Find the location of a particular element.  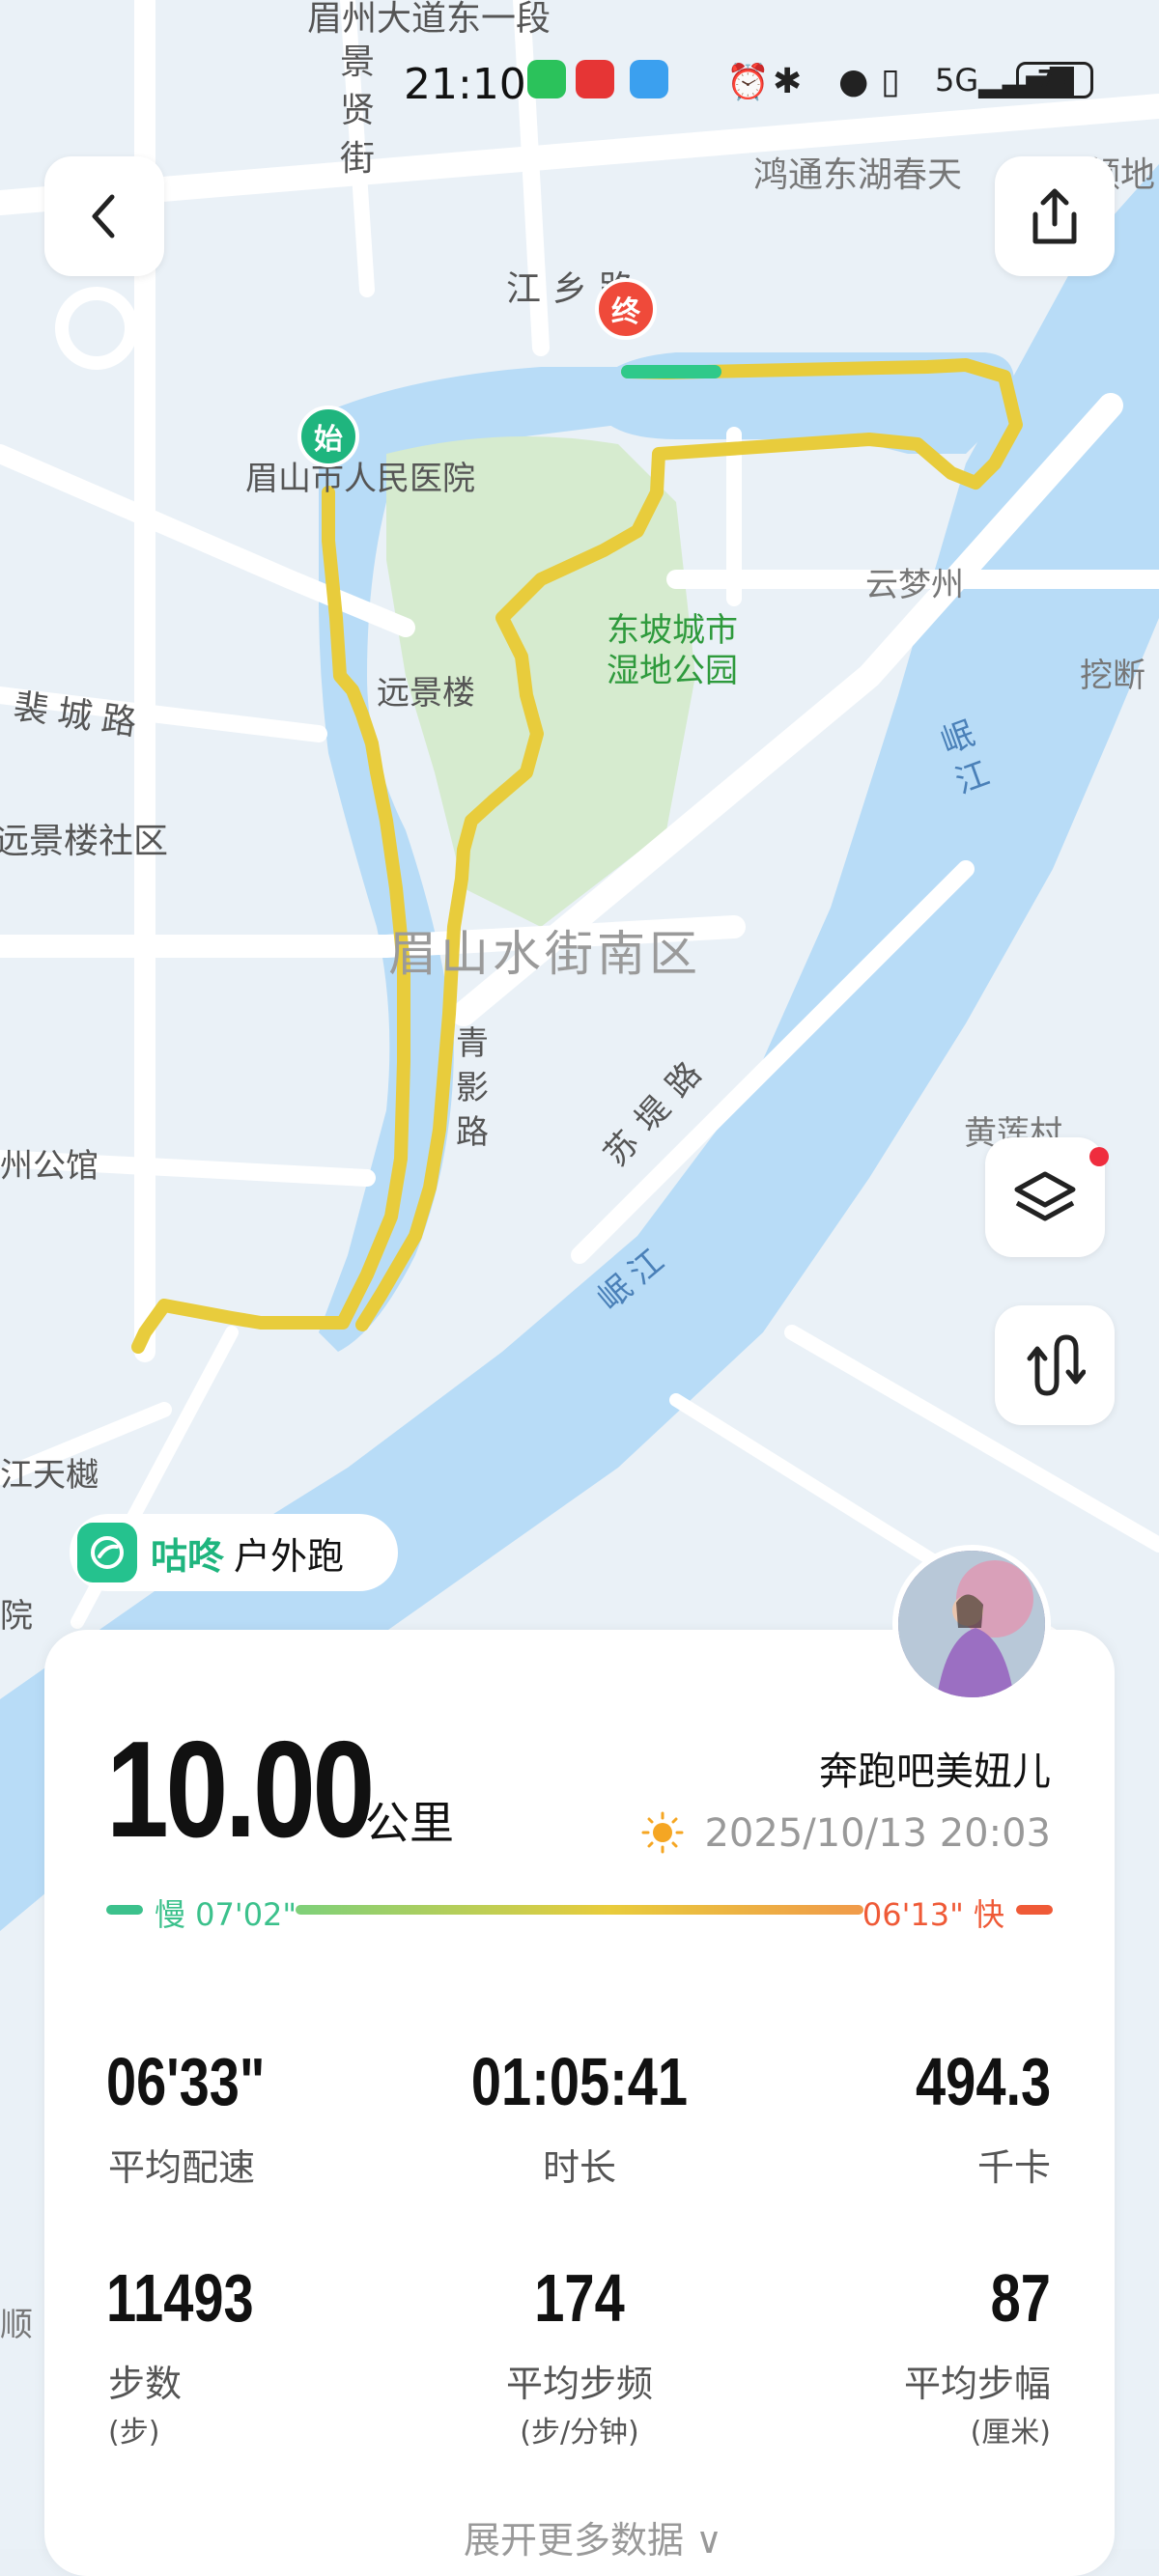

run-datetime: 2025/10/13 20:03 is located at coordinates (877, 1834).